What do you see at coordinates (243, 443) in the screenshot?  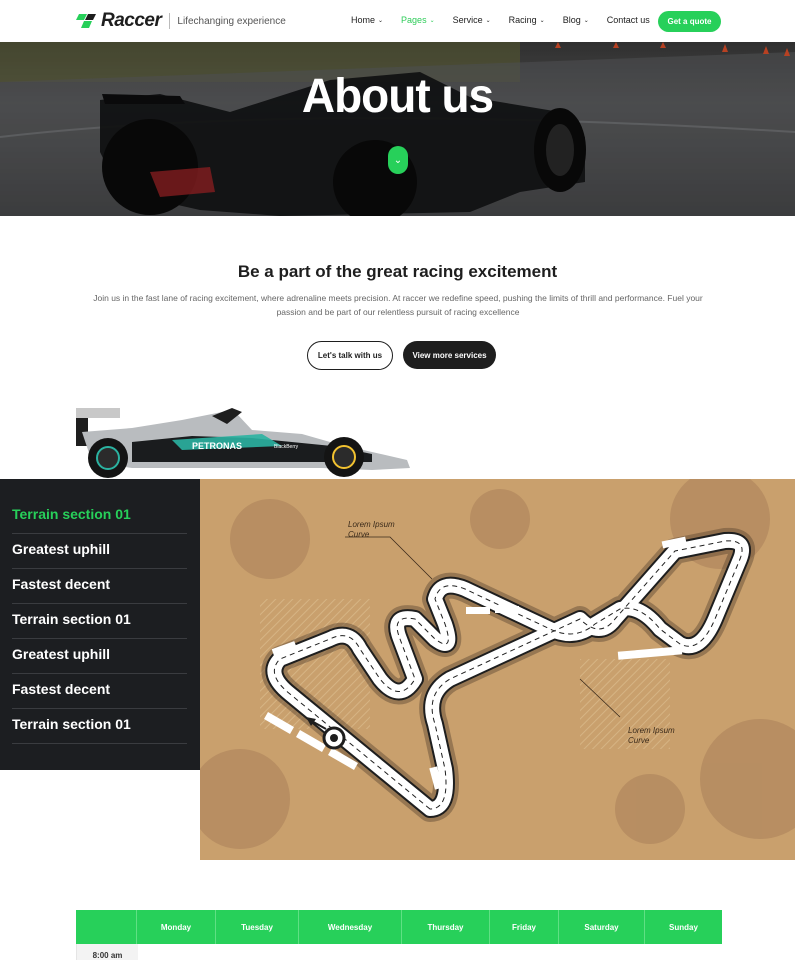 I see `race-car-image: PETRONAS BlackBerry` at bounding box center [243, 443].